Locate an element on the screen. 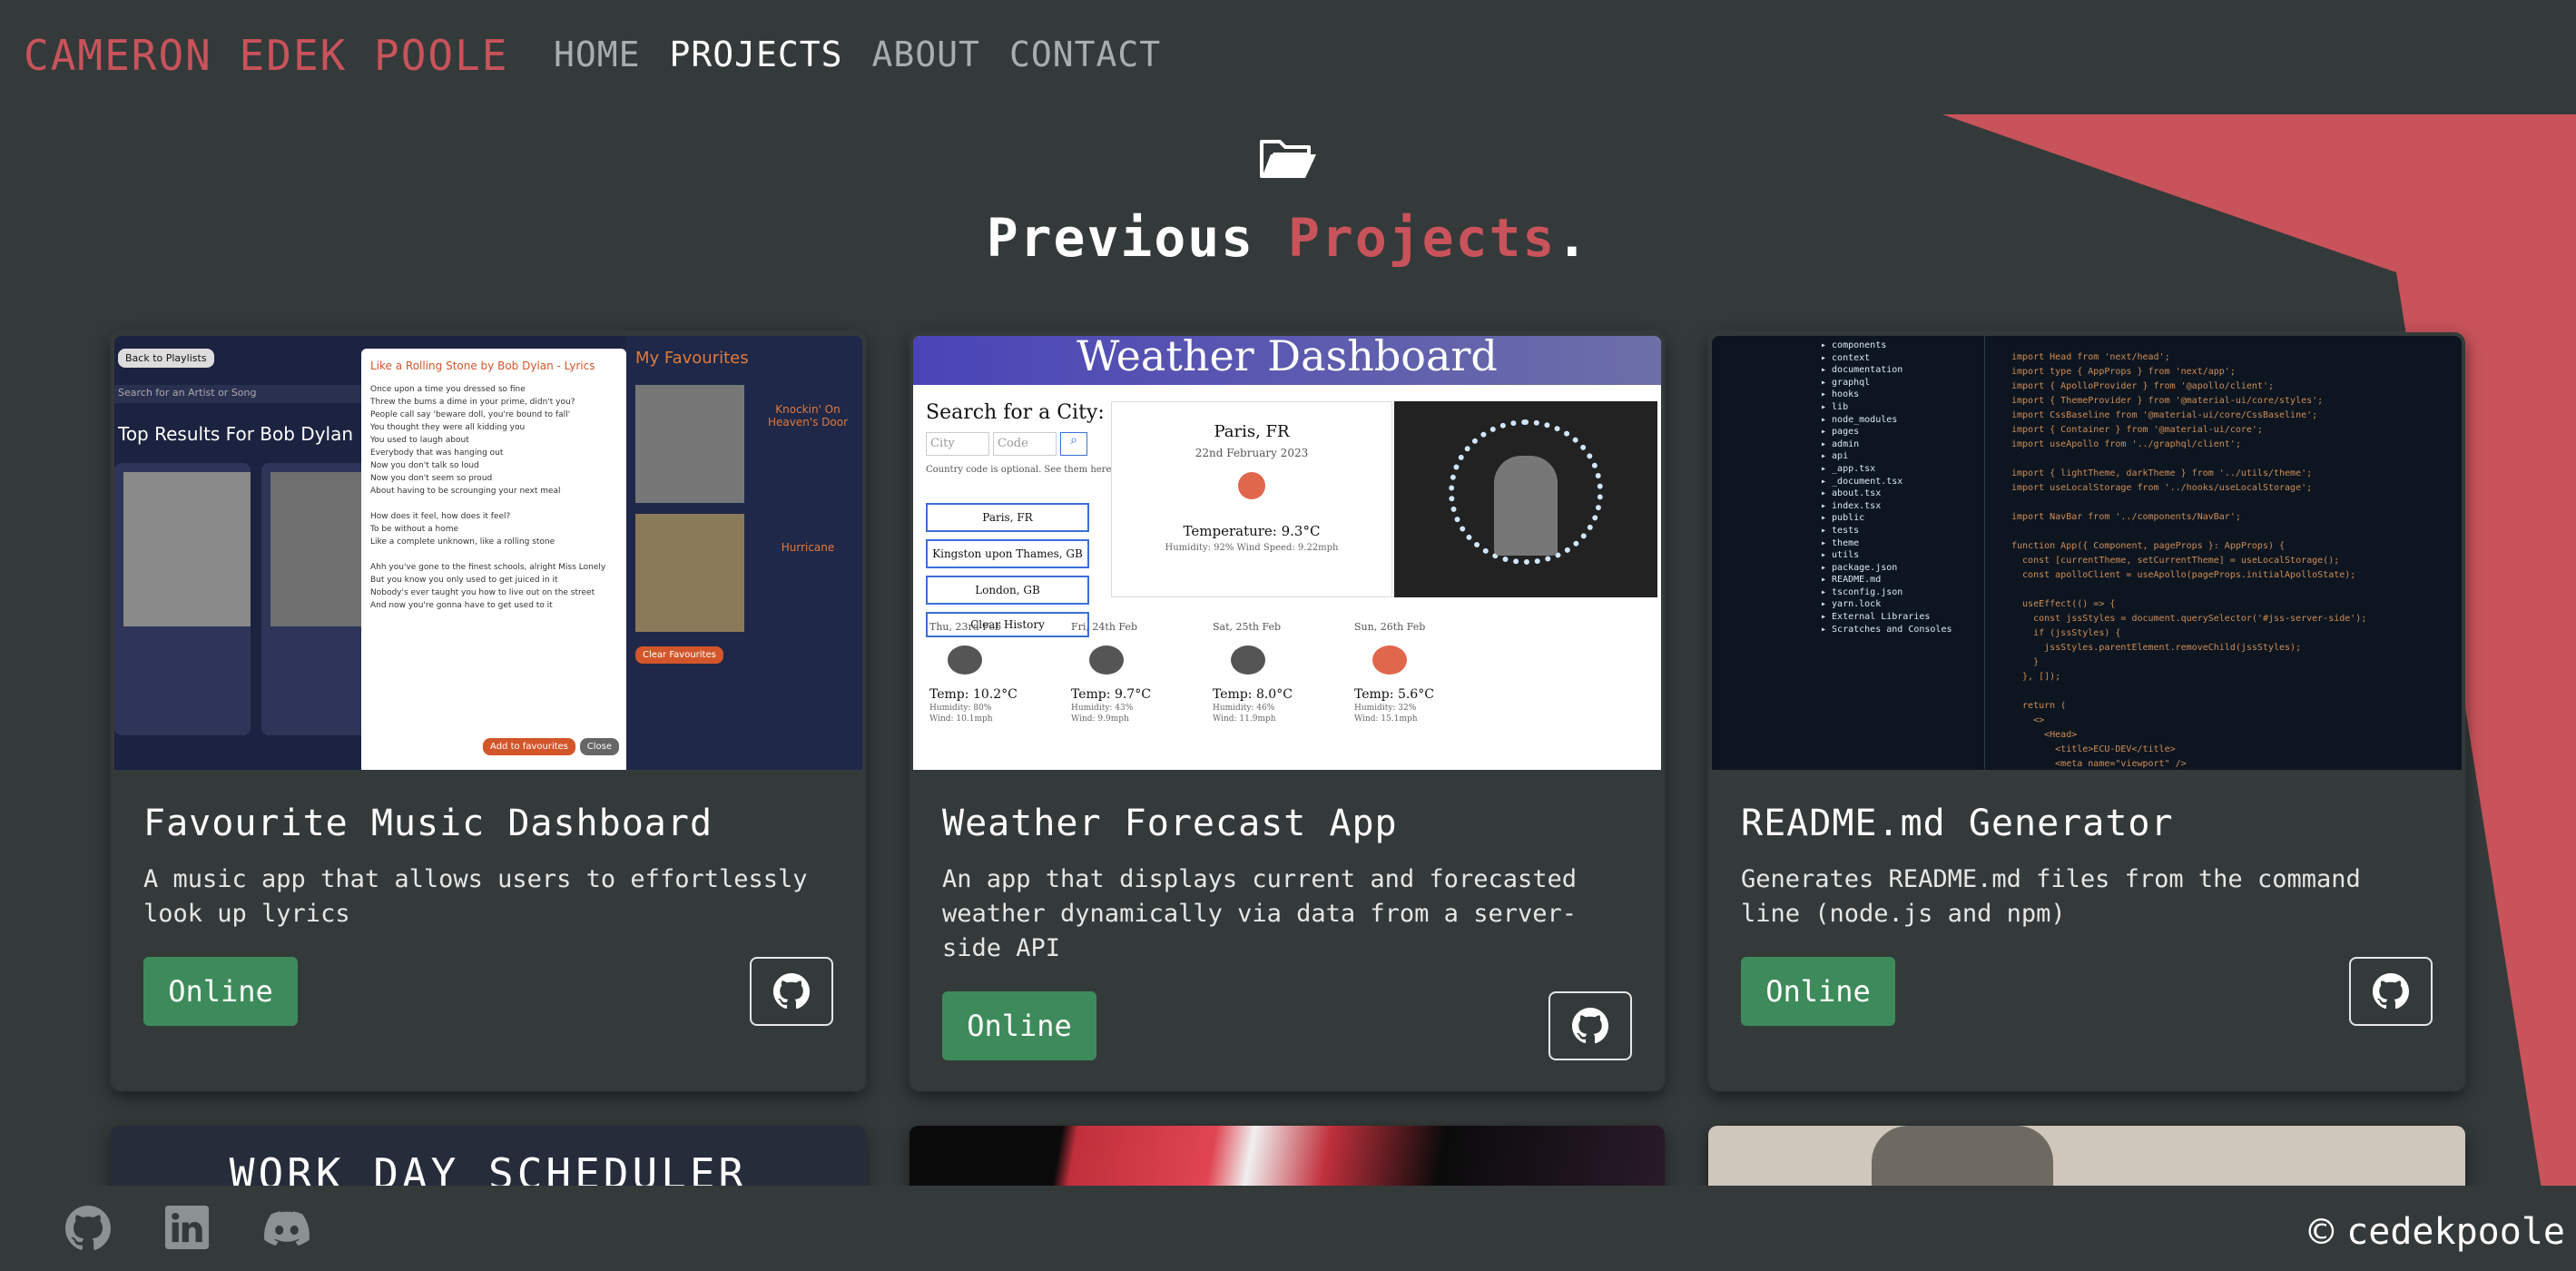 The width and height of the screenshot is (2576, 1271). thumb-tree-item: ▸ graphql is located at coordinates (1846, 382).